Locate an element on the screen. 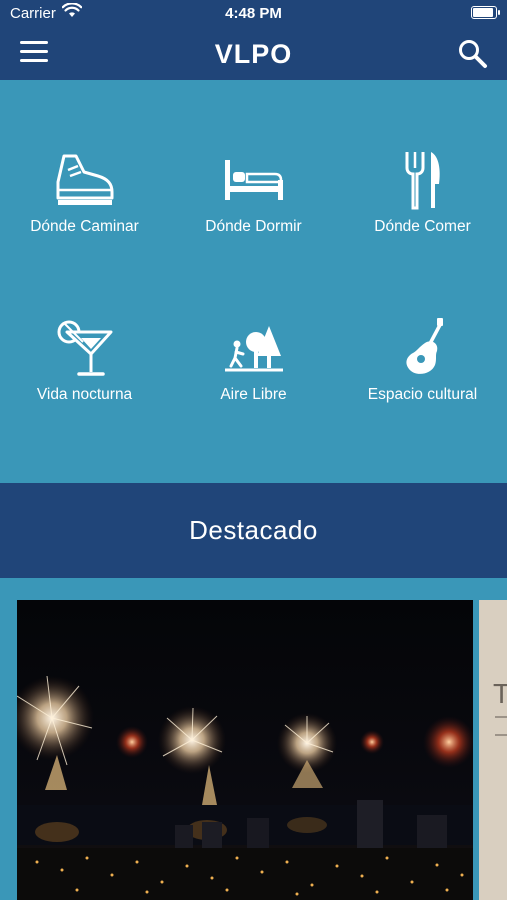 Image resolution: width=507 pixels, height=900 pixels. category-vida-nocturna: Vida nocturna is located at coordinates (84, 360).